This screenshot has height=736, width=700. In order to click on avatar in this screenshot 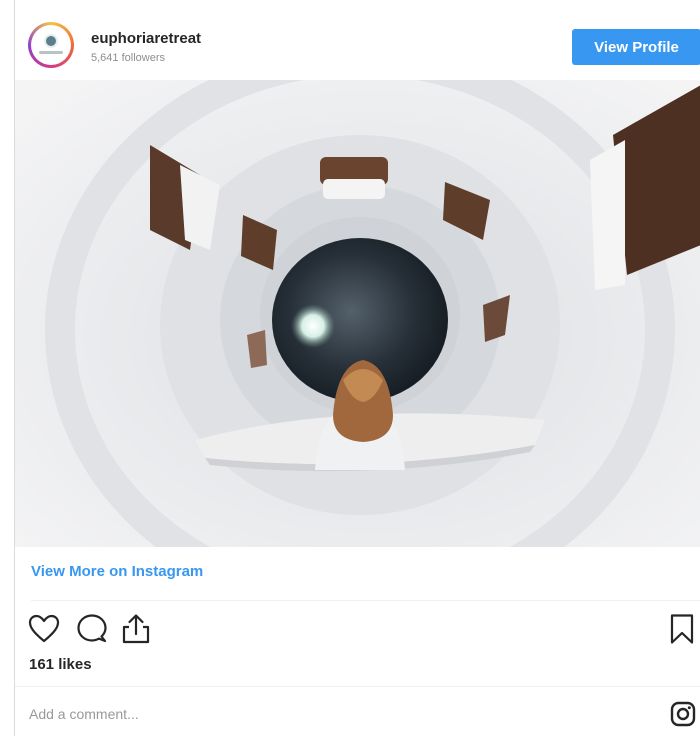, I will do `click(51, 45)`.